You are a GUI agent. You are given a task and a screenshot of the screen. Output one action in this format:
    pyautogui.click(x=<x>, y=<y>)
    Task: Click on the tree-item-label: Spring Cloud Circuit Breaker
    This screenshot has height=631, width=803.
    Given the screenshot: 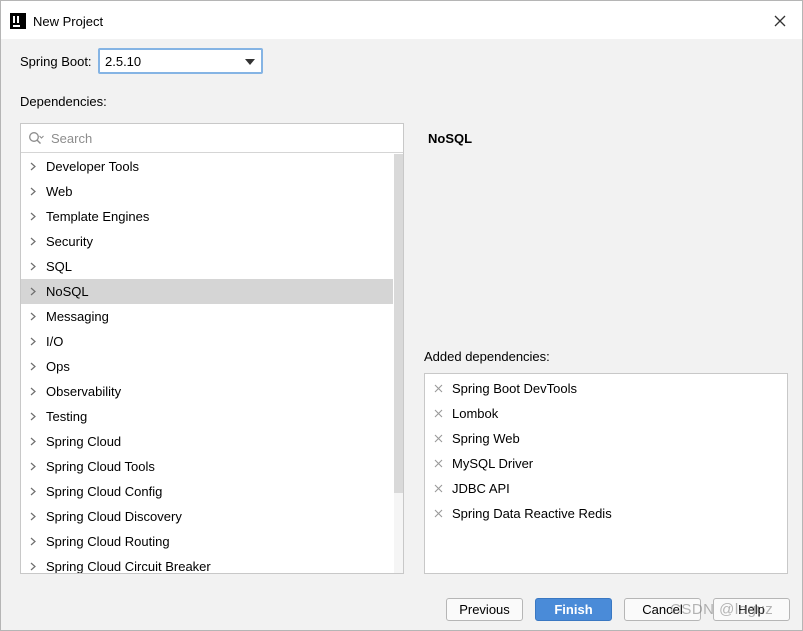 What is the action you would take?
    pyautogui.click(x=128, y=566)
    